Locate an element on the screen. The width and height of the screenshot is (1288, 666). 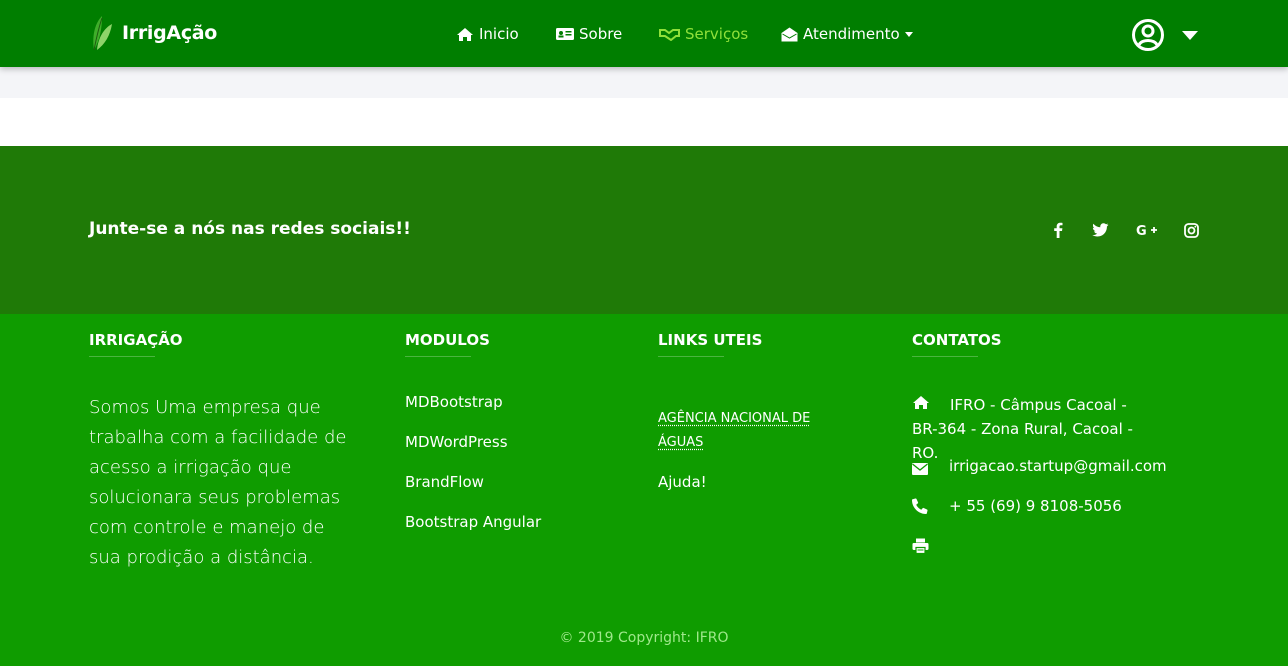
envelope-icon is located at coordinates (920, 469).